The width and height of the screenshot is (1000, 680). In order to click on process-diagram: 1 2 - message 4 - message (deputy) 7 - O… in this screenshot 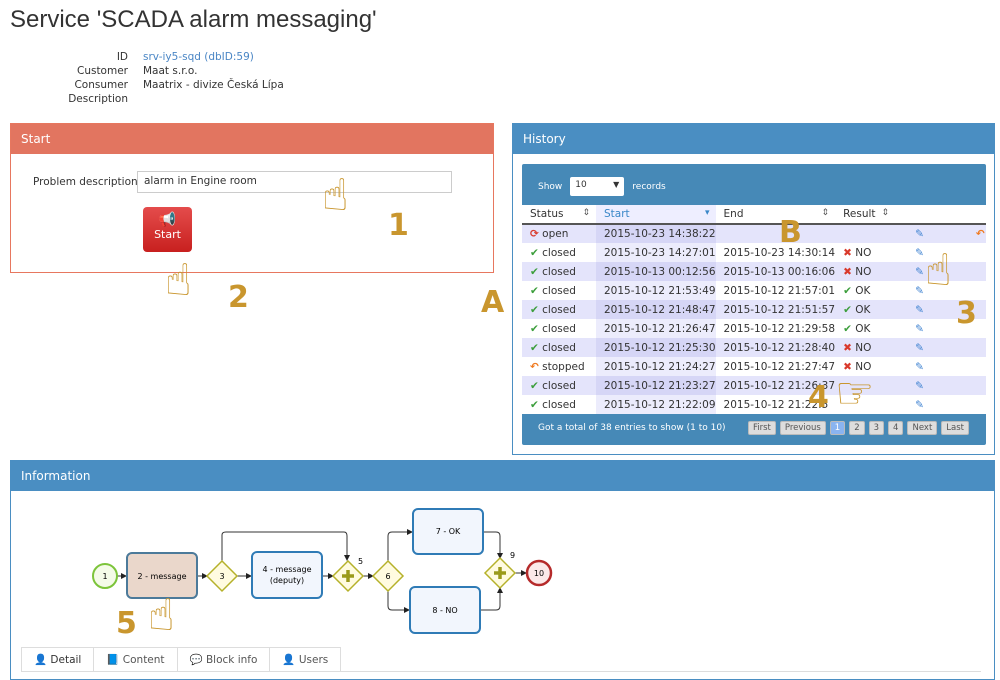, I will do `click(322, 571)`.